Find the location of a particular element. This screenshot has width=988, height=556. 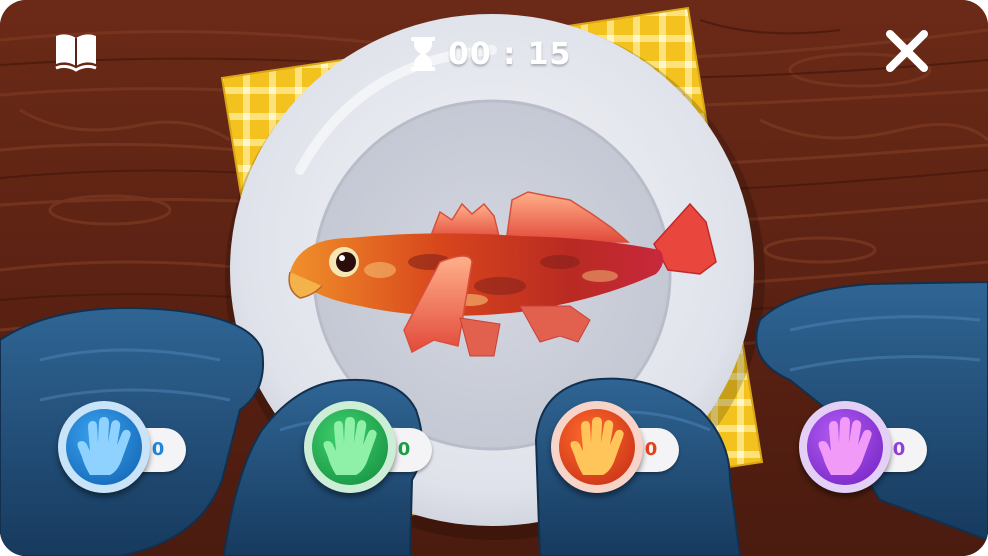

timer-text: 00 : 15 is located at coordinates (510, 54).